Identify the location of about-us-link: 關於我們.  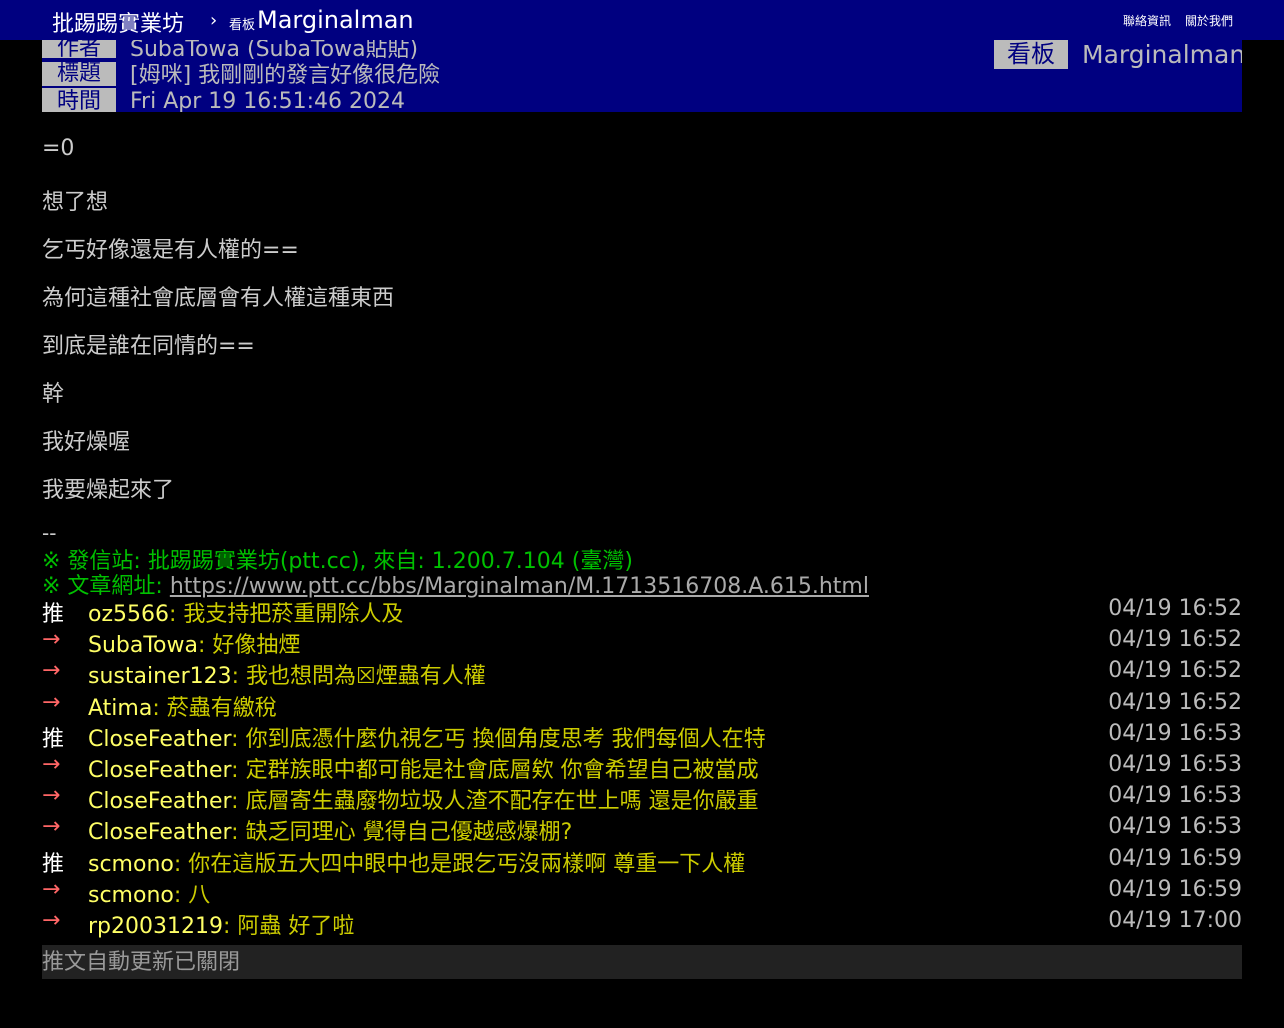
(1209, 20).